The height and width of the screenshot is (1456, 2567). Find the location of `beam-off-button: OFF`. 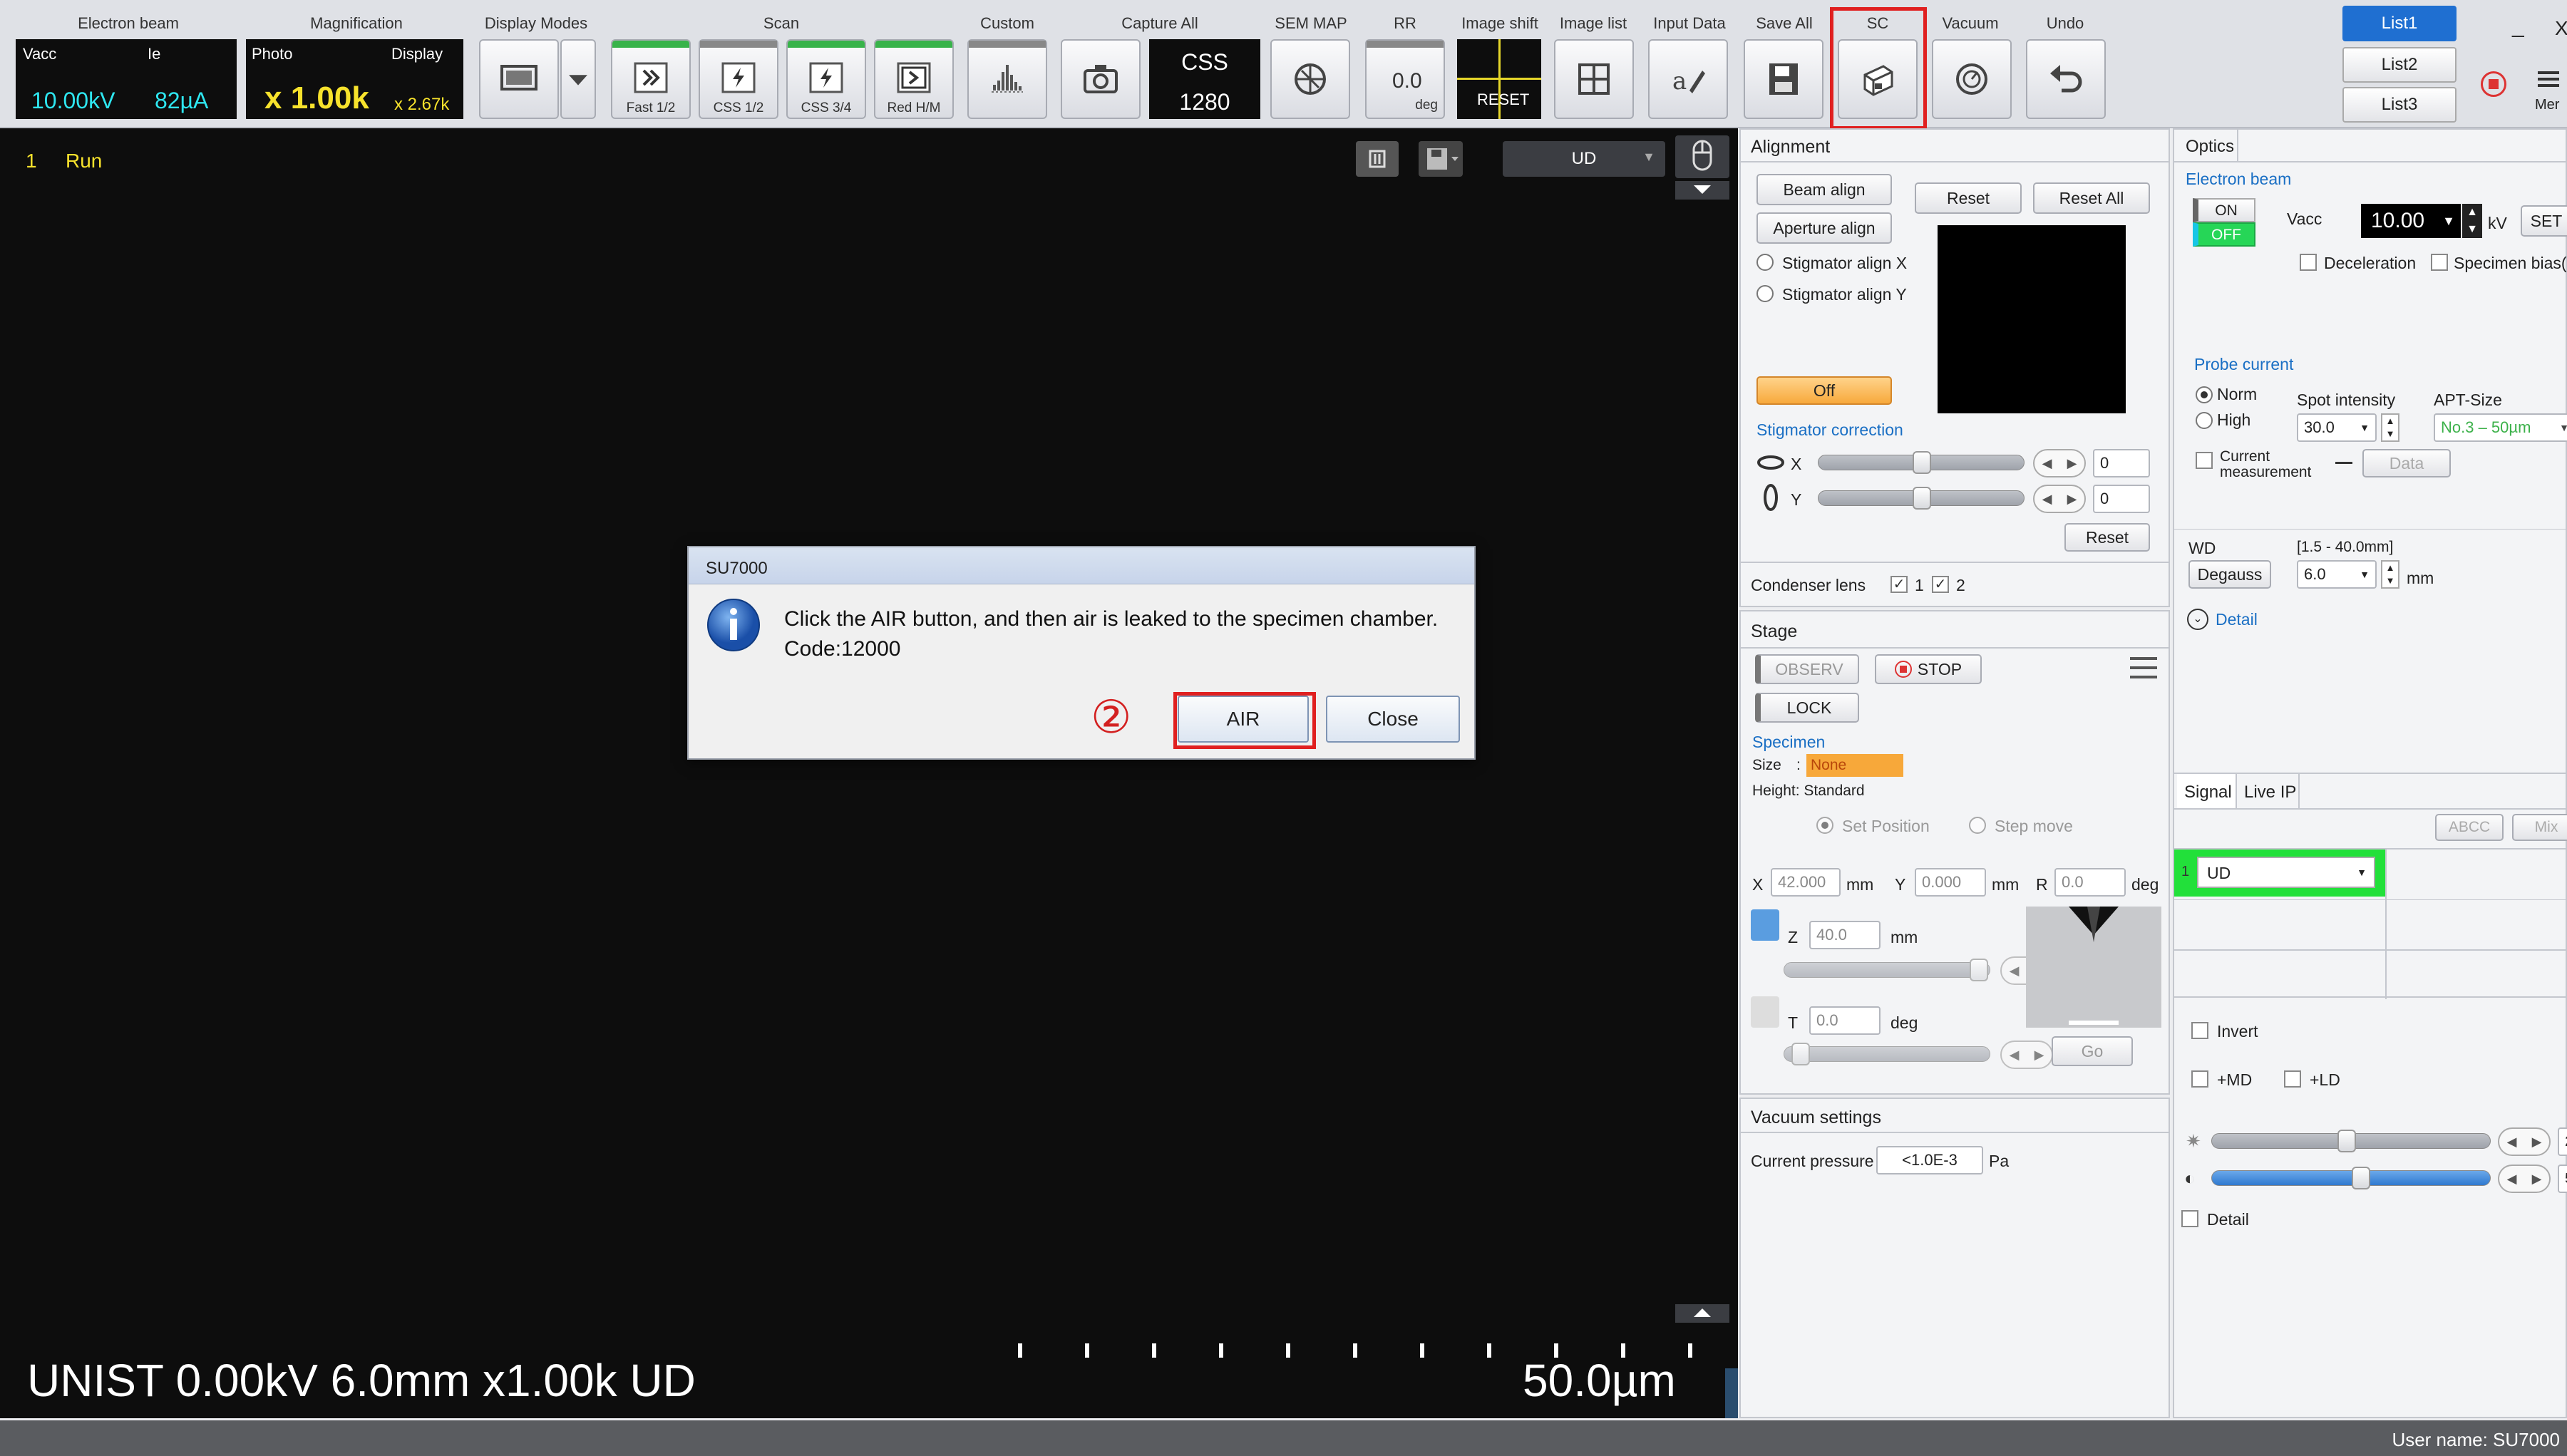

beam-off-button: OFF is located at coordinates (2224, 234).